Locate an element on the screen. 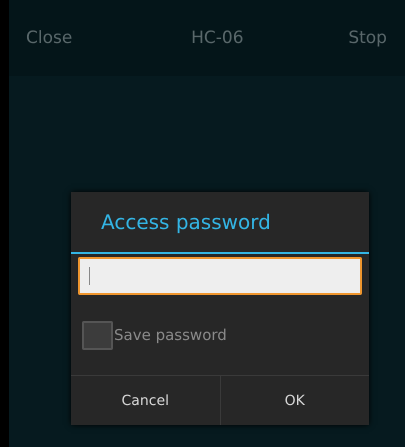 This screenshot has height=447, width=405. ok-button: OK is located at coordinates (294, 400).